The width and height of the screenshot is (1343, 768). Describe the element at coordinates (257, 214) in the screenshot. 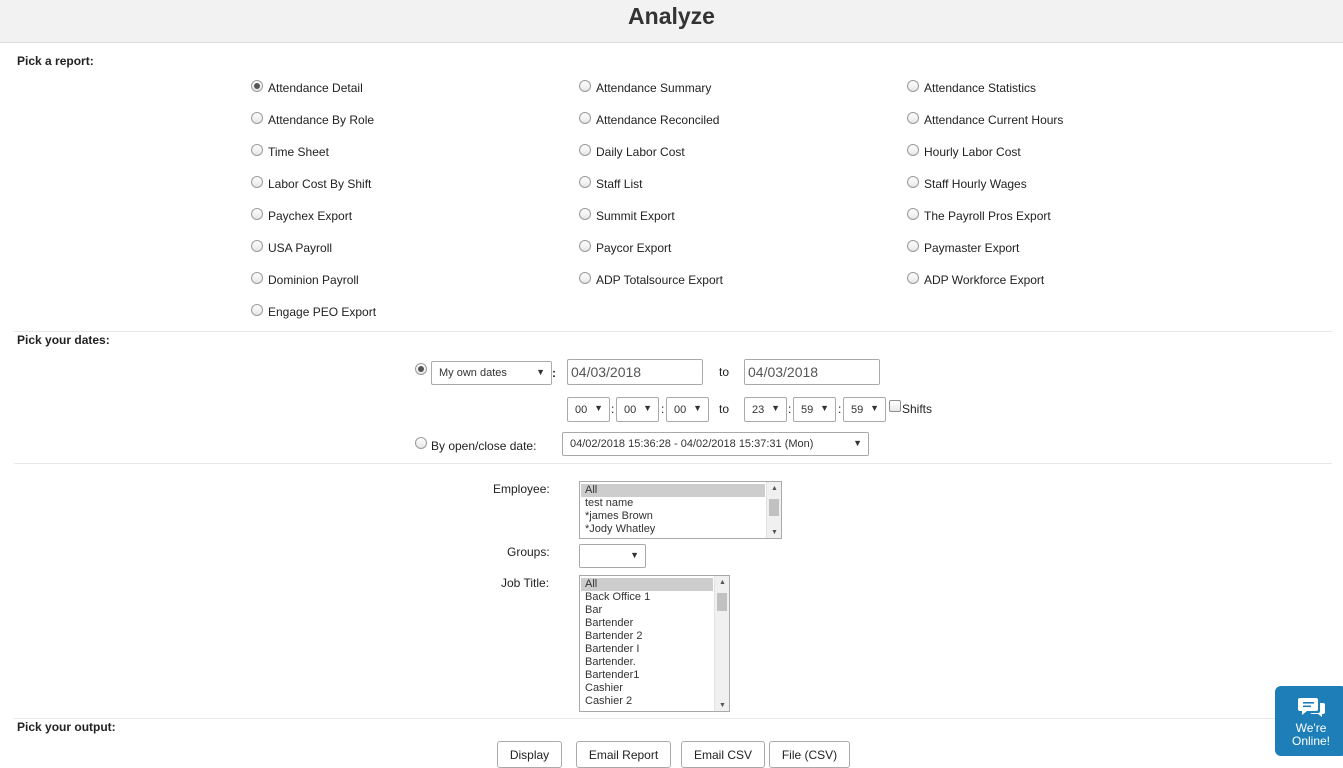

I see `report-radio-paychex-export` at that location.